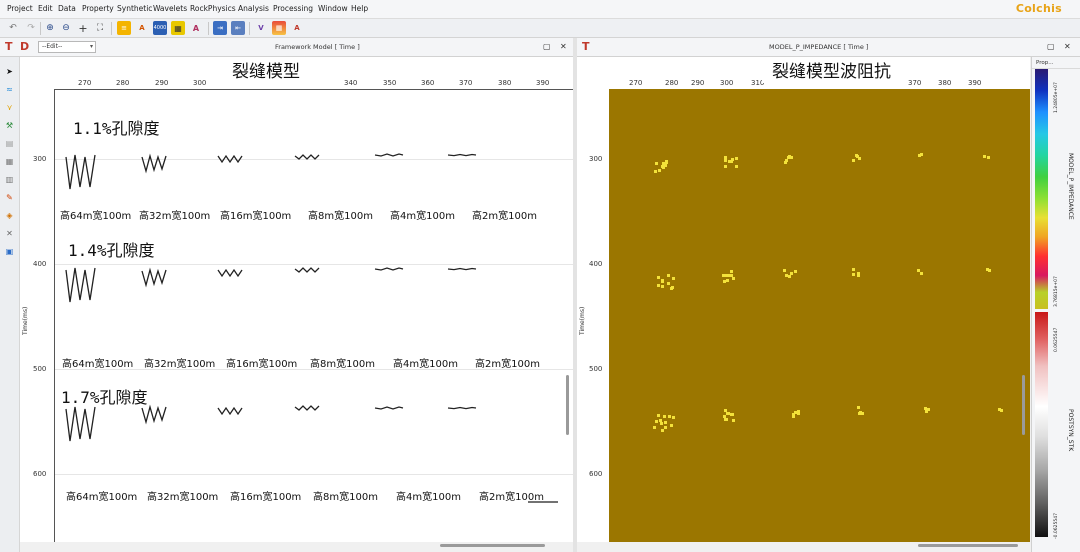  Describe the element at coordinates (183, 497) in the screenshot. I see `fracture-label: 高32m宽100m` at that location.